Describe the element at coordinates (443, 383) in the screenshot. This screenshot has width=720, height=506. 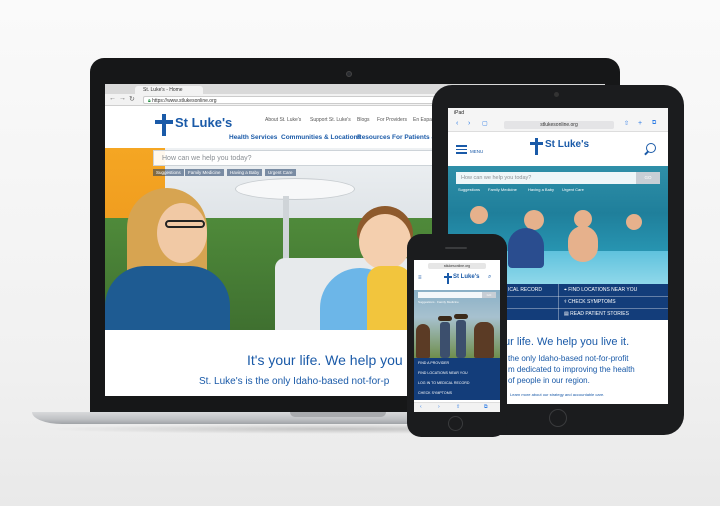
I see `link-medical-record: LOG IN TO MEDICAL RECORD` at that location.